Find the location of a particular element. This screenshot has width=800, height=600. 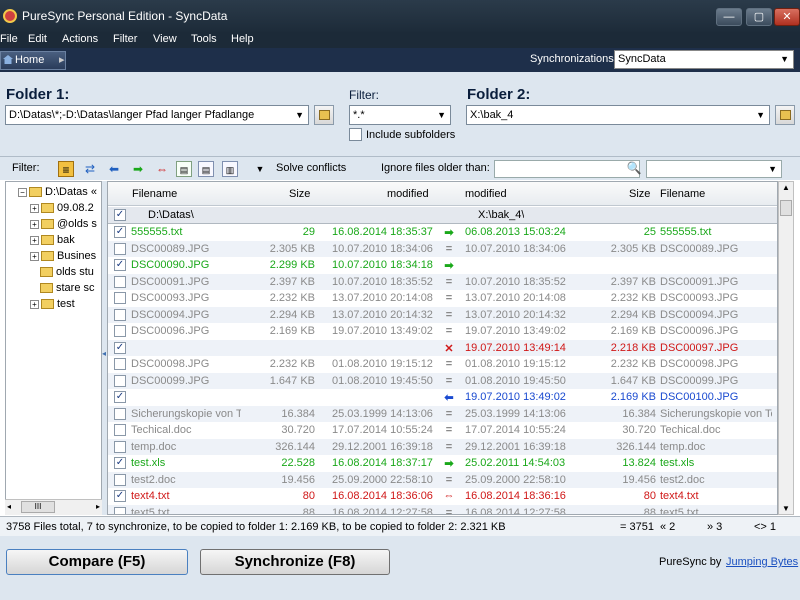

maximize-button: ▢ is located at coordinates (759, 17).